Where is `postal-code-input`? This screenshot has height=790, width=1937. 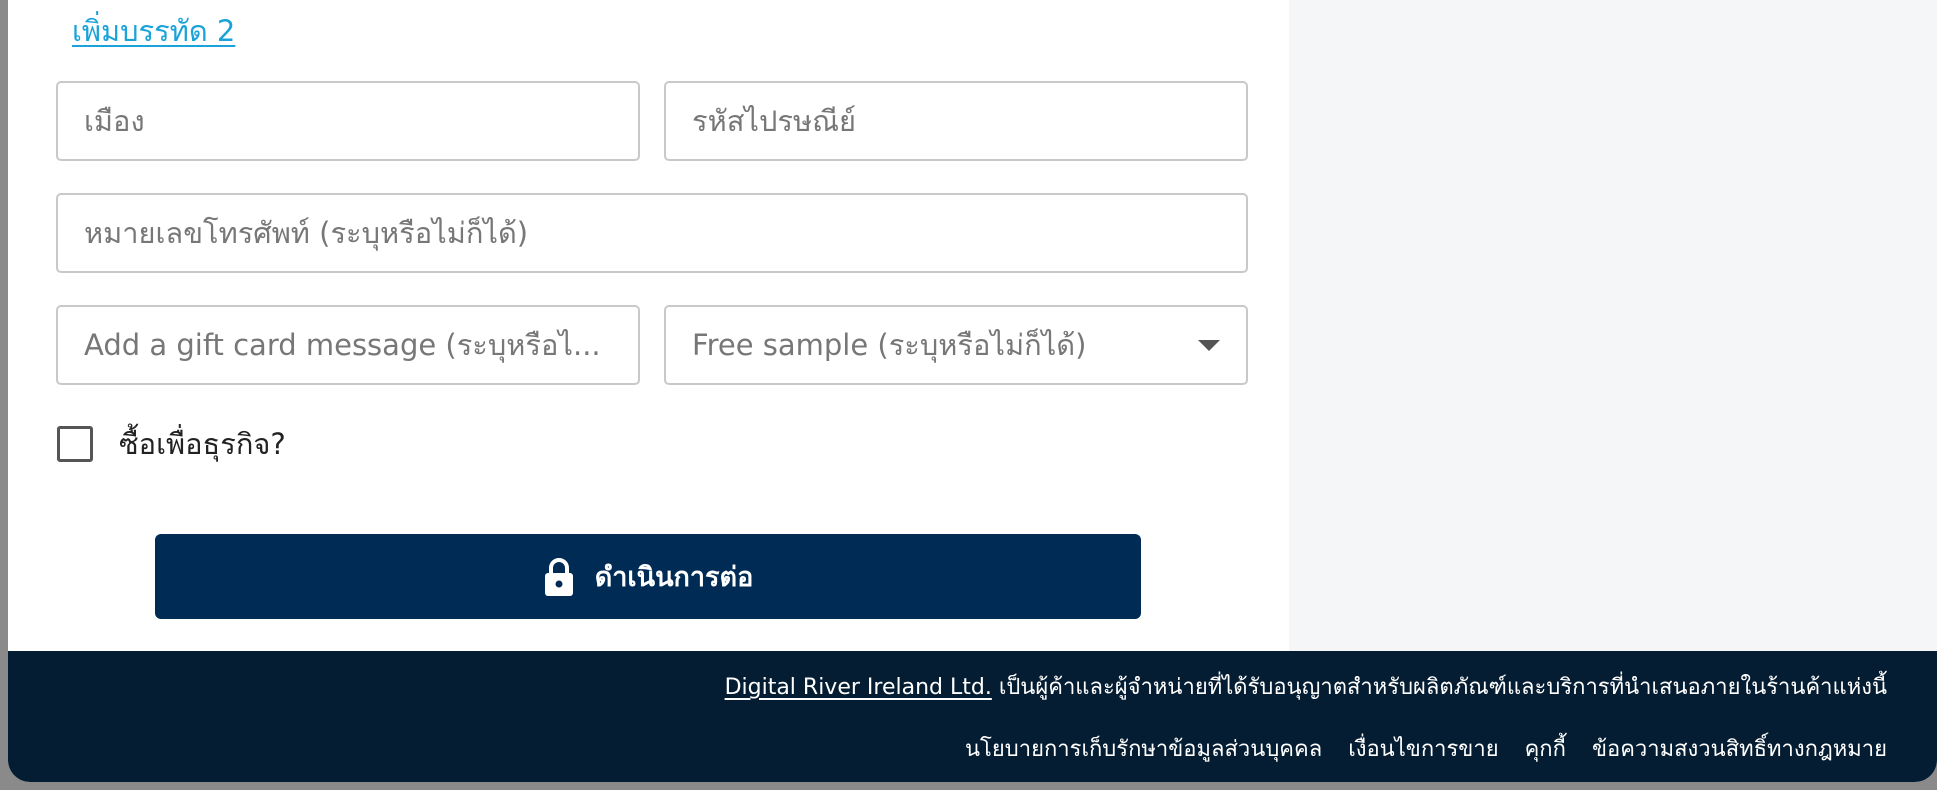
postal-code-input is located at coordinates (956, 121).